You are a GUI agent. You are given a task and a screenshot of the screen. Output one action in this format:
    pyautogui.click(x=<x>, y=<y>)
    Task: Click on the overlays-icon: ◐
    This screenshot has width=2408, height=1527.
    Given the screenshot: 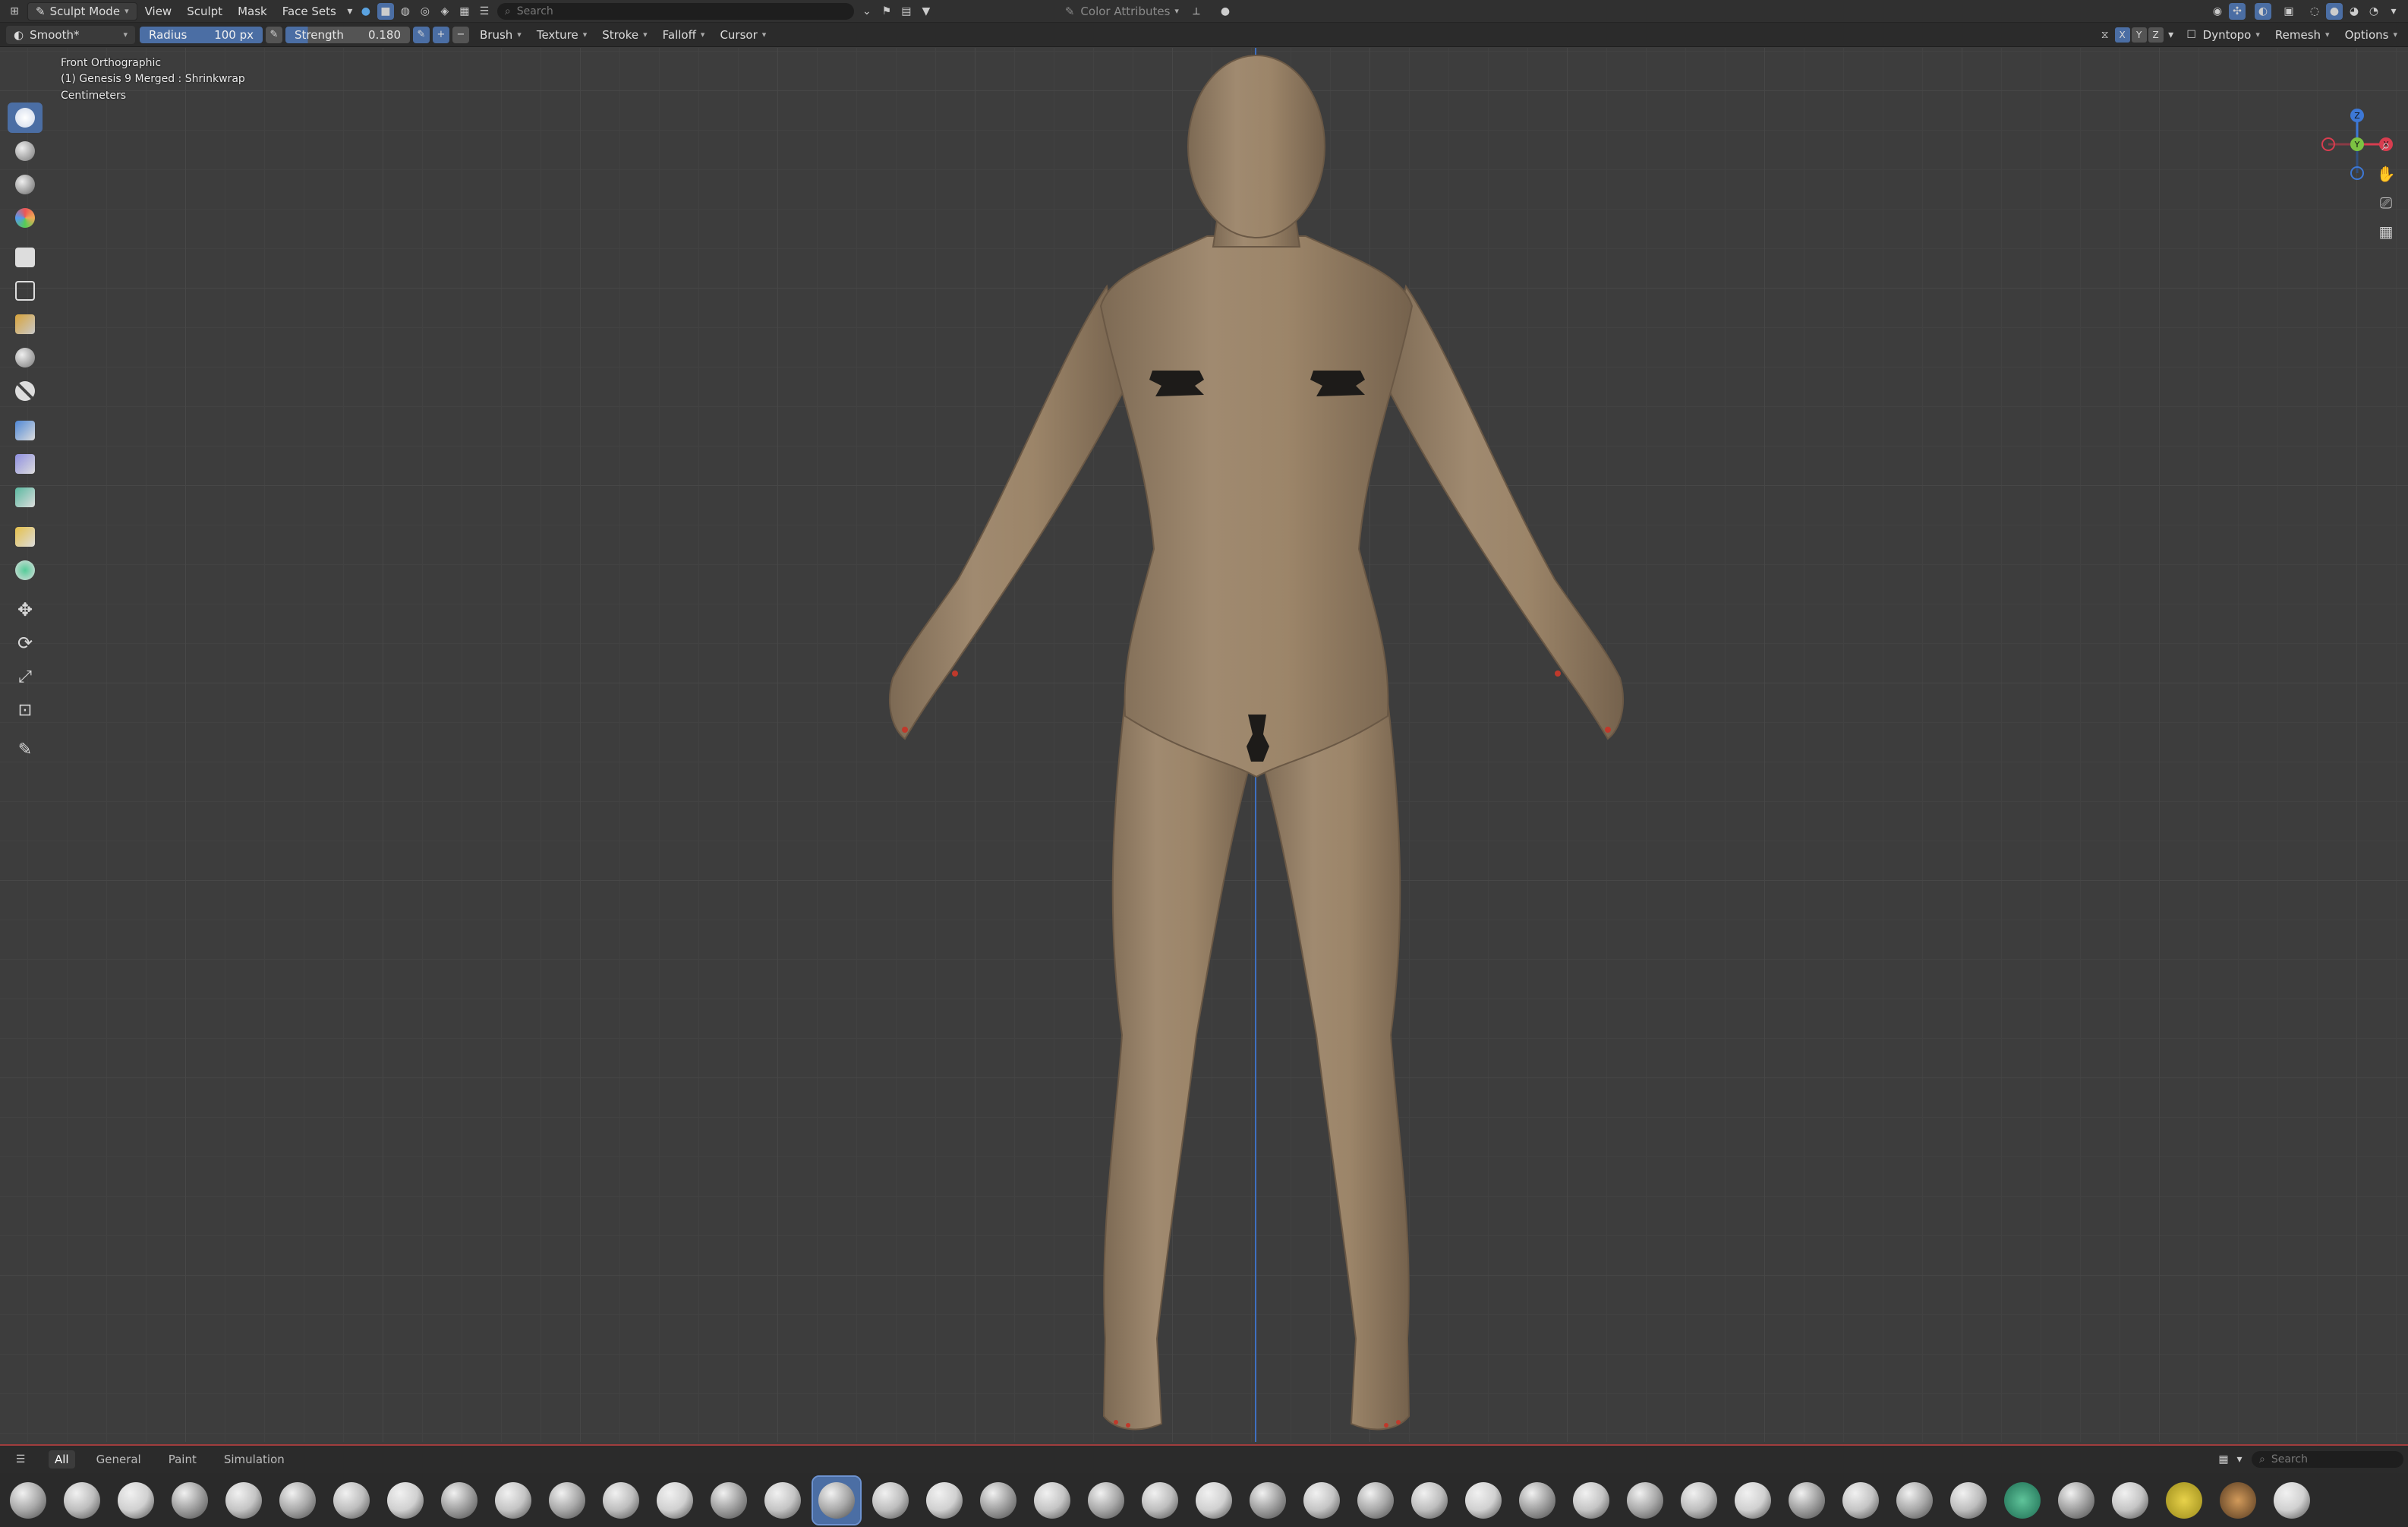 What is the action you would take?
    pyautogui.click(x=2263, y=11)
    